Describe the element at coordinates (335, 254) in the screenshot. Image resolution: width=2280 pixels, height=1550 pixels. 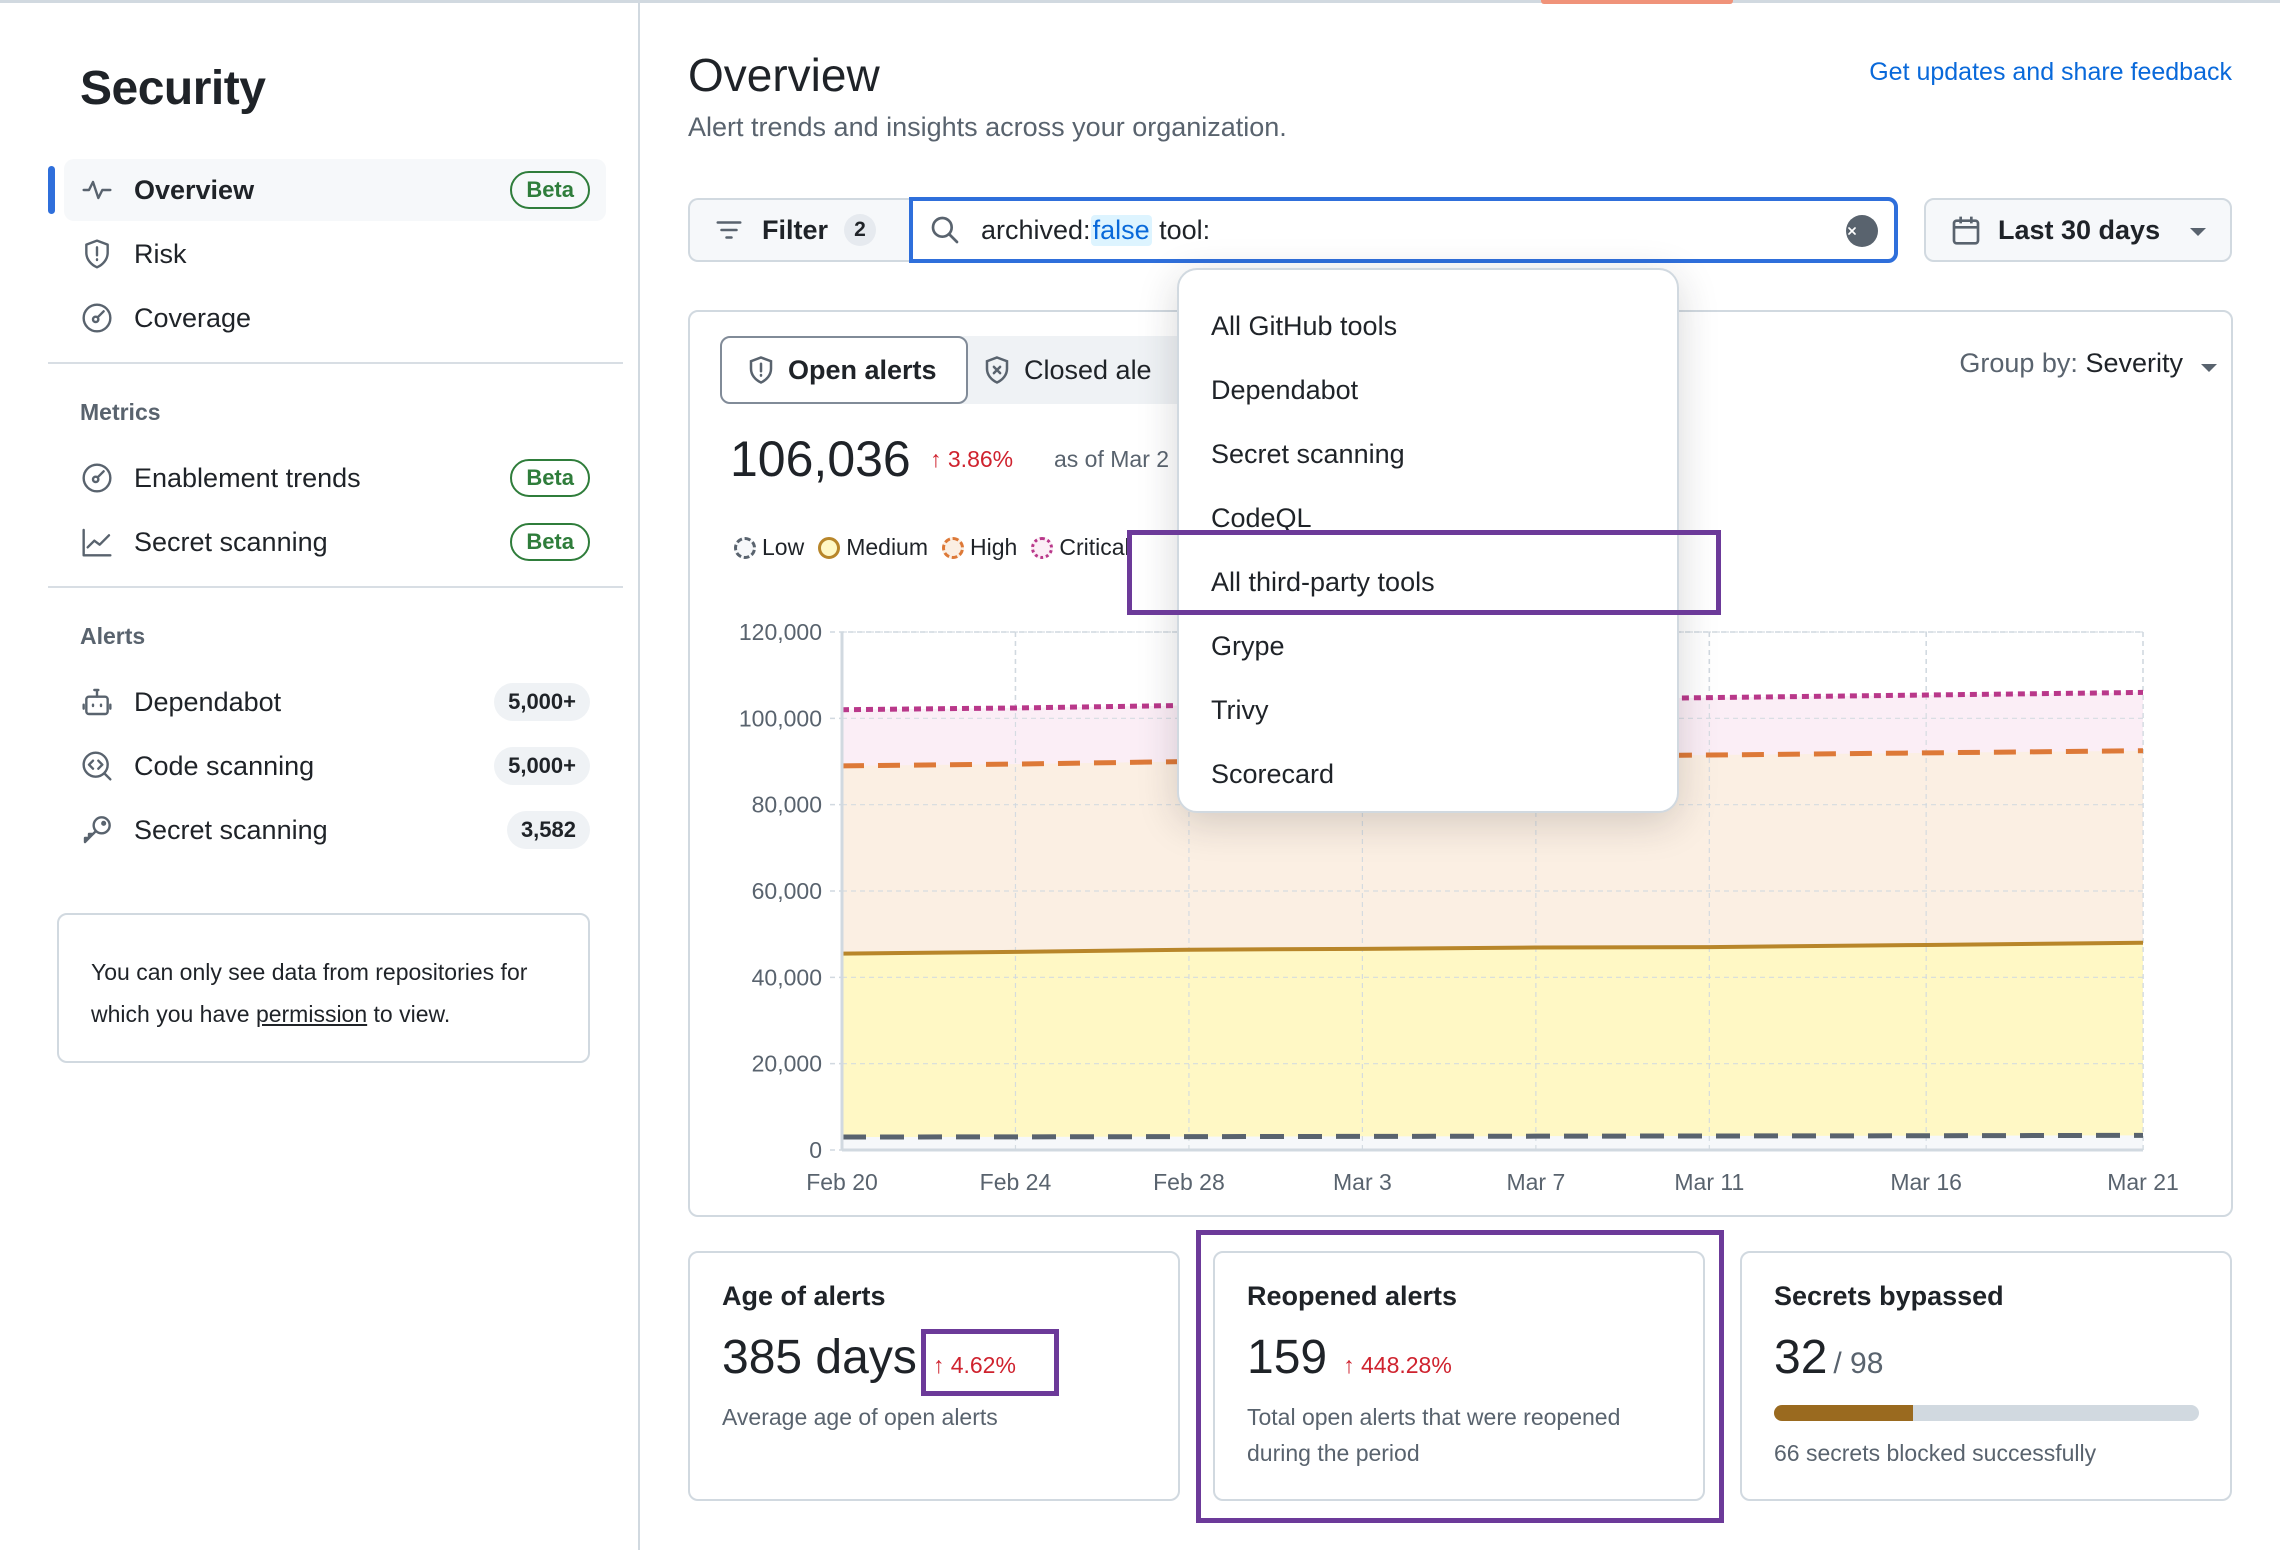
I see `sidebar-item-risk: Risk` at that location.